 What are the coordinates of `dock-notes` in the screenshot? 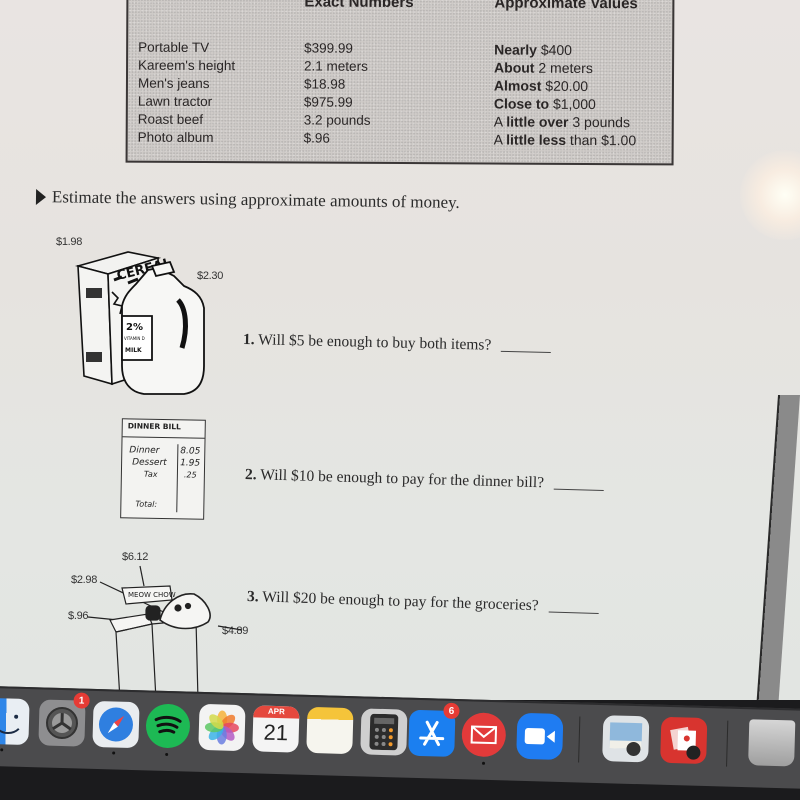 It's located at (330, 730).